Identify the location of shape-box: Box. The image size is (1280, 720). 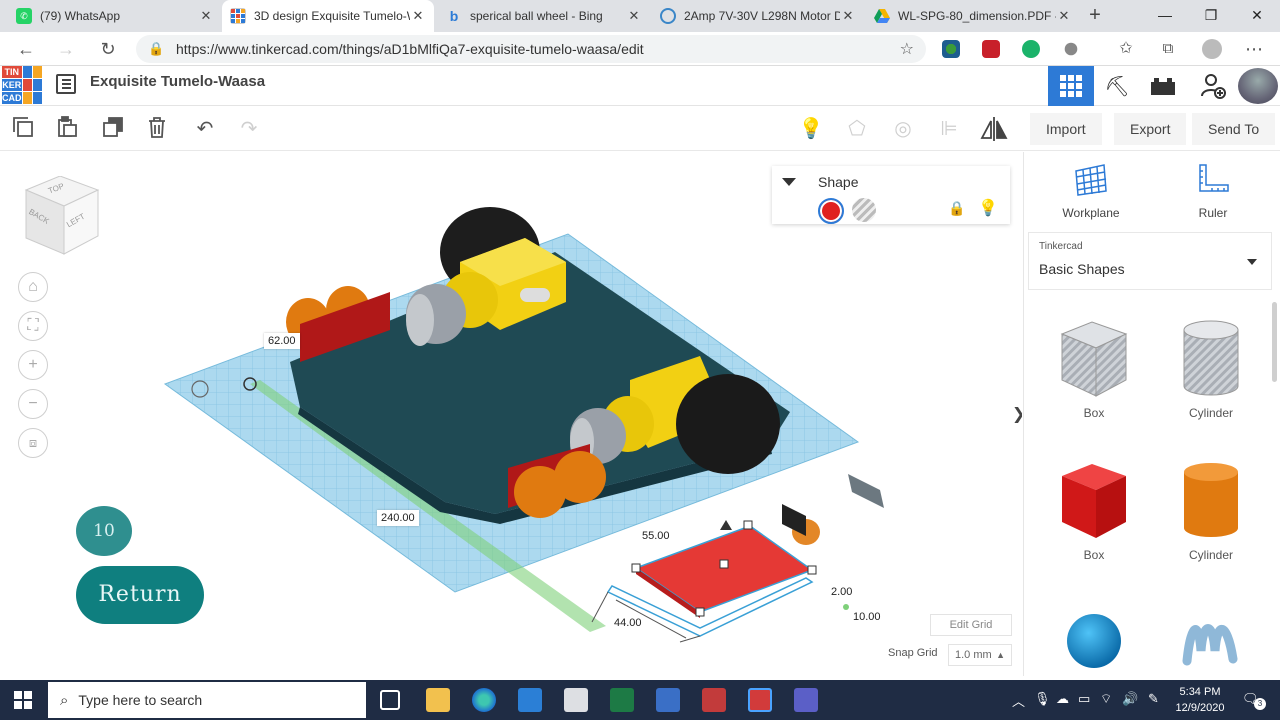
(1094, 511).